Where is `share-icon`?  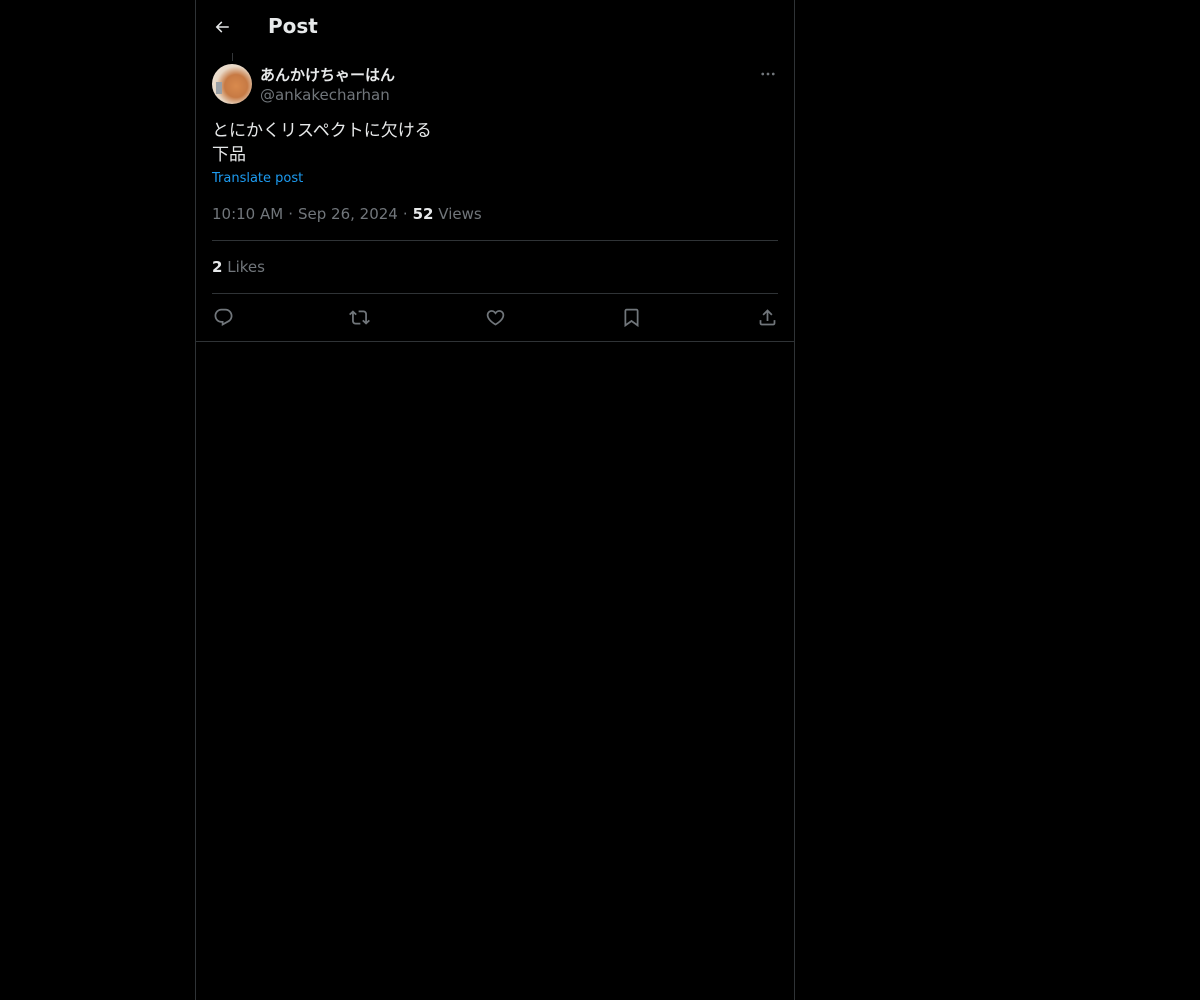
share-icon is located at coordinates (767, 316).